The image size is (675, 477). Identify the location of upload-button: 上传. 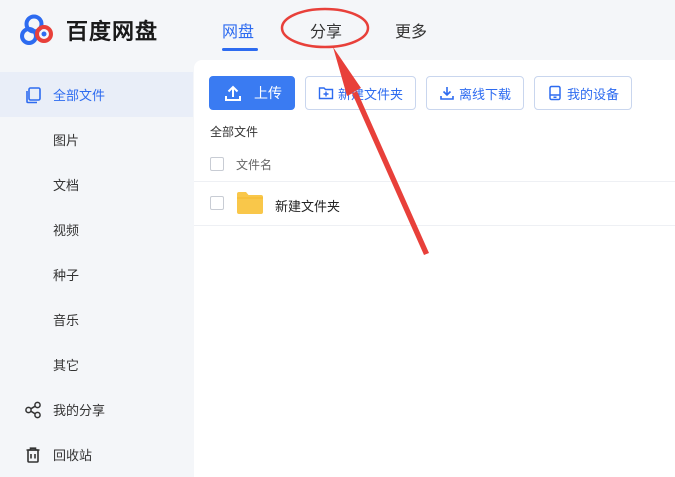
(252, 93).